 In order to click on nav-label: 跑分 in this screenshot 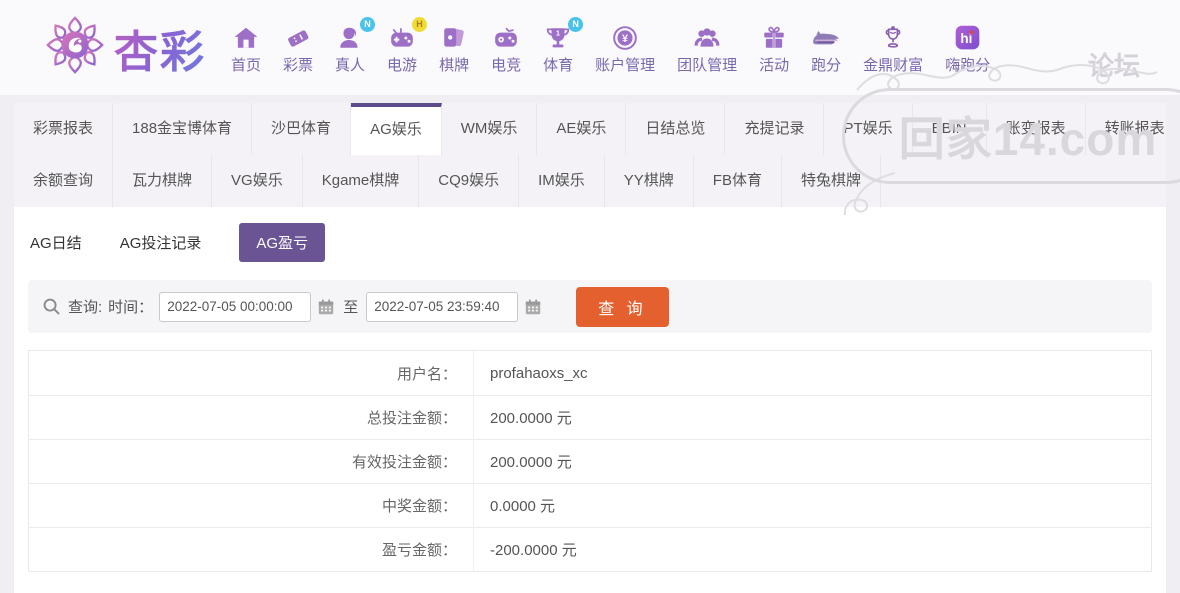, I will do `click(826, 65)`.